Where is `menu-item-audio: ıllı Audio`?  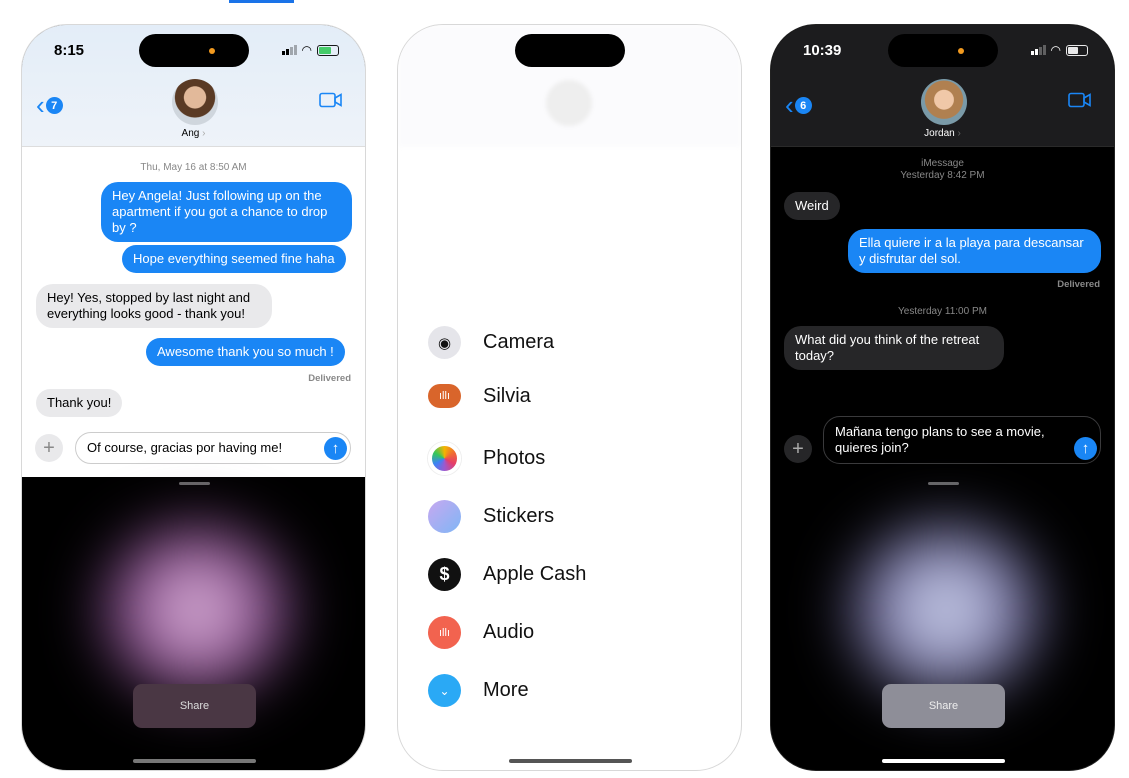
menu-item-audio: ıllı Audio is located at coordinates (481, 632).